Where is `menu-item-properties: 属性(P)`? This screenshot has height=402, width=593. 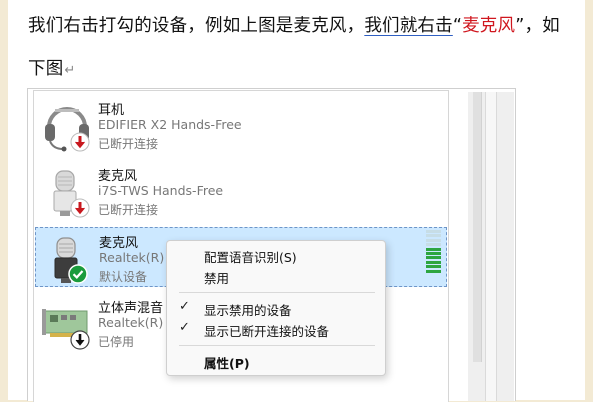 menu-item-properties: 属性(P) is located at coordinates (275, 361).